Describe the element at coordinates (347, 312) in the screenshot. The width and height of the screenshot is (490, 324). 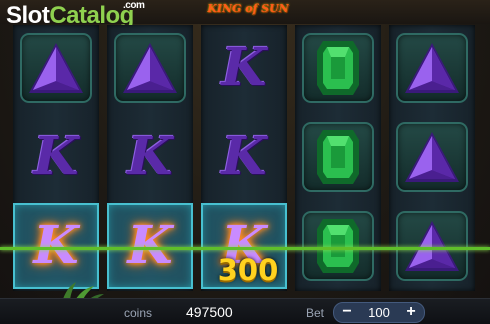
I see `bet-decrease-button: −` at that location.